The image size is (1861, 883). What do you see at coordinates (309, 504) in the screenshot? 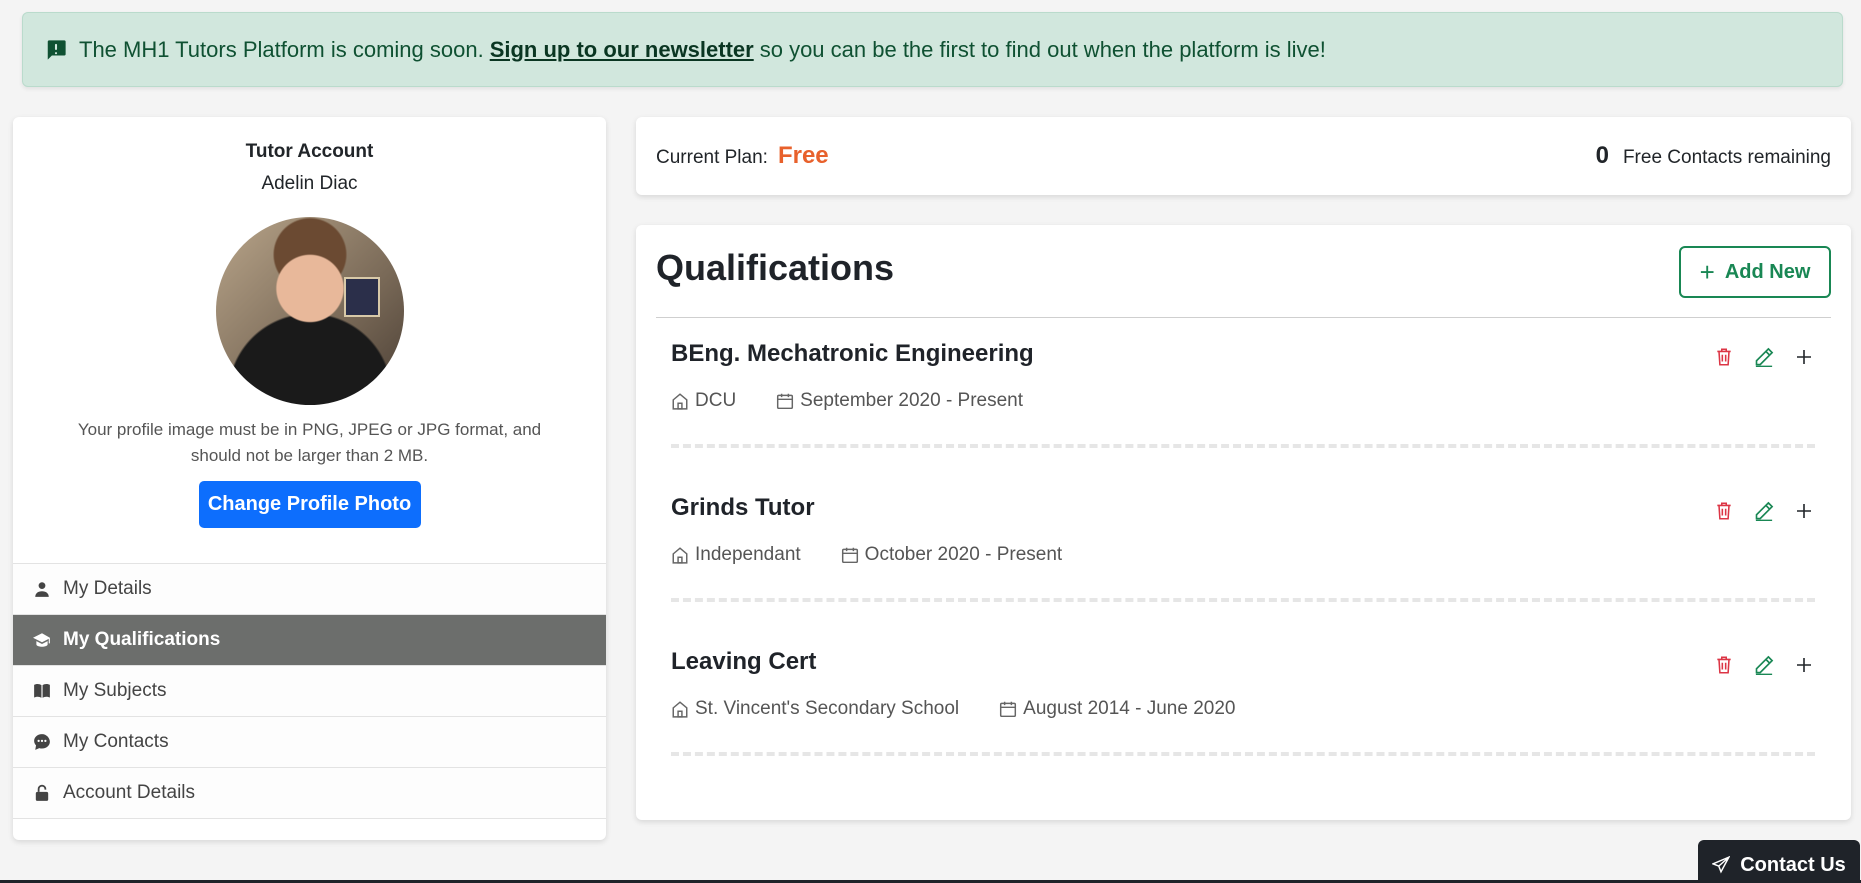
I see `change-profile-photo-button: Change Profile Photo` at bounding box center [309, 504].